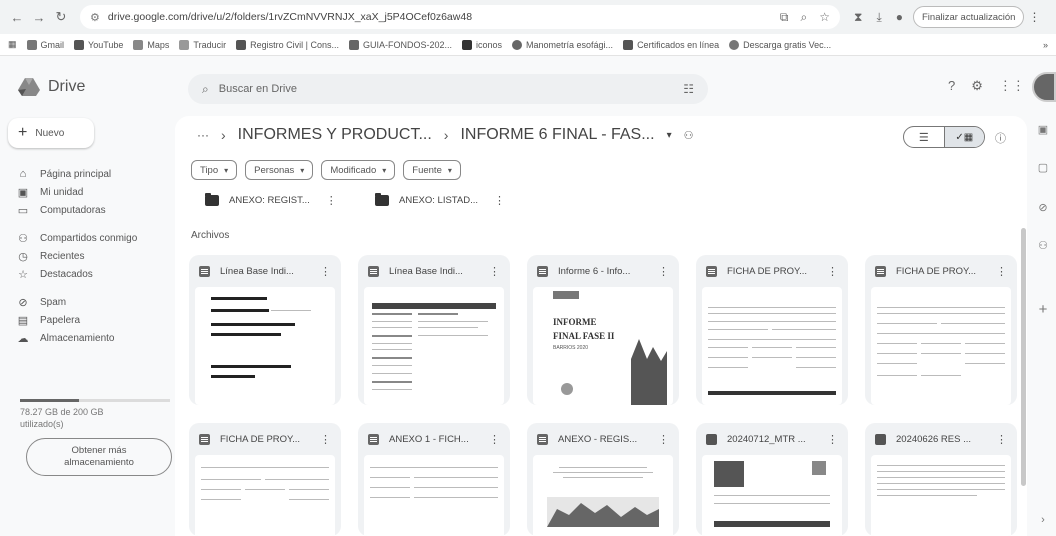 The width and height of the screenshot is (1056, 536). What do you see at coordinates (711, 439) in the screenshot?
I see `image-icon` at bounding box center [711, 439].